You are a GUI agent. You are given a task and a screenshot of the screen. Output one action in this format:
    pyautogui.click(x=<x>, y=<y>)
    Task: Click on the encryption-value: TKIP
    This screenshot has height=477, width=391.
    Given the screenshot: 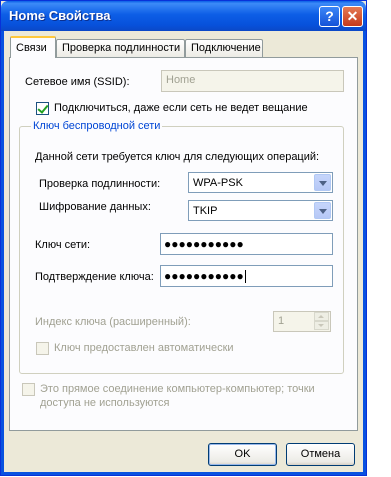 What is the action you would take?
    pyautogui.click(x=205, y=211)
    